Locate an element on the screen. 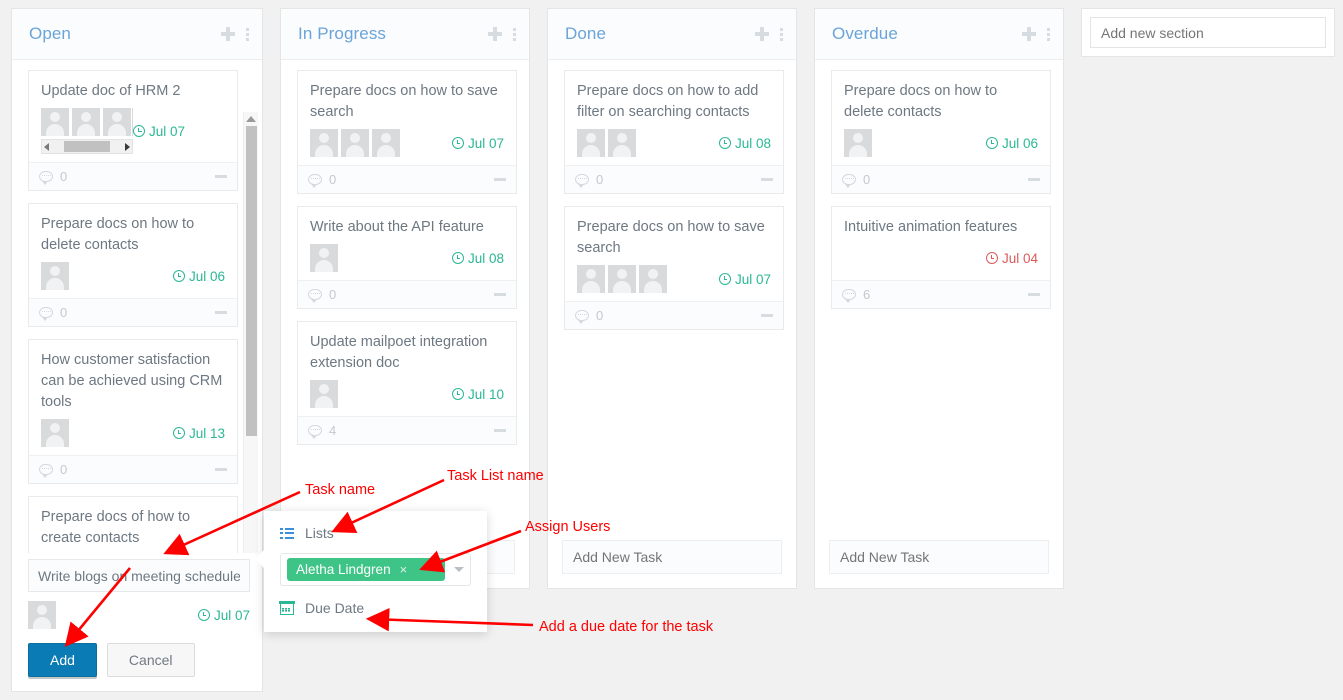  task-card: Update doc of HRM 2 Jul 07 0 is located at coordinates (133, 130).